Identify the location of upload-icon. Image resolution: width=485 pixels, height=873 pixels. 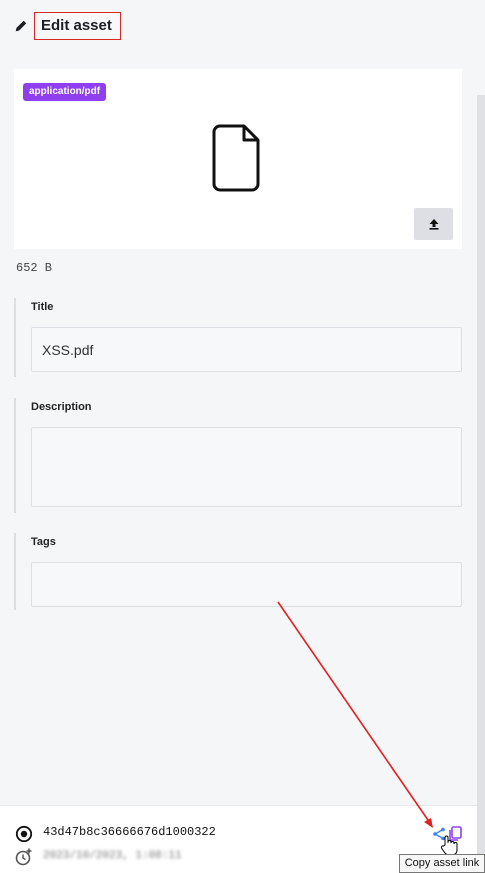
(433, 224).